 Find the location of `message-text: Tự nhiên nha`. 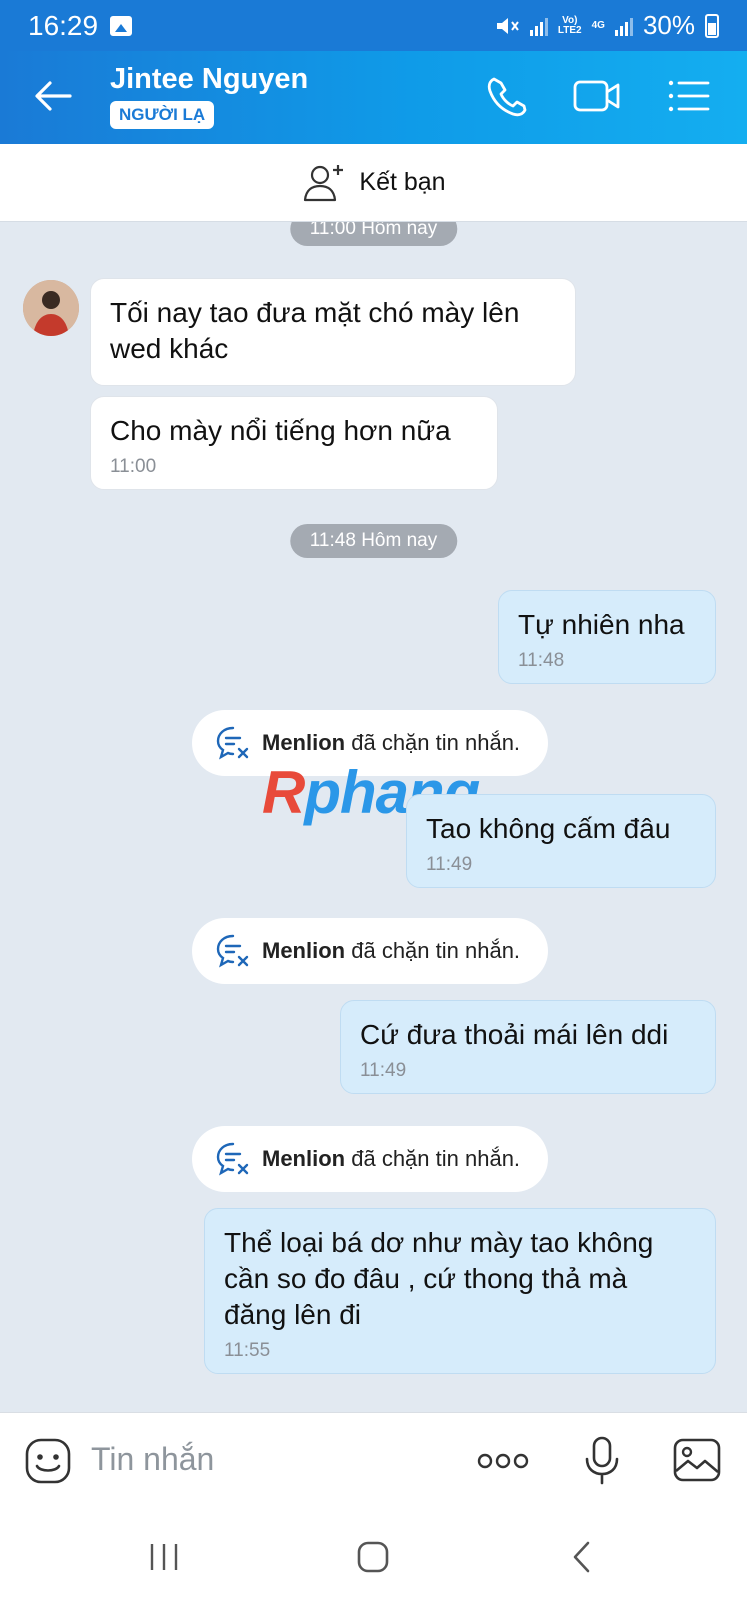

message-text: Tự nhiên nha is located at coordinates (601, 624).